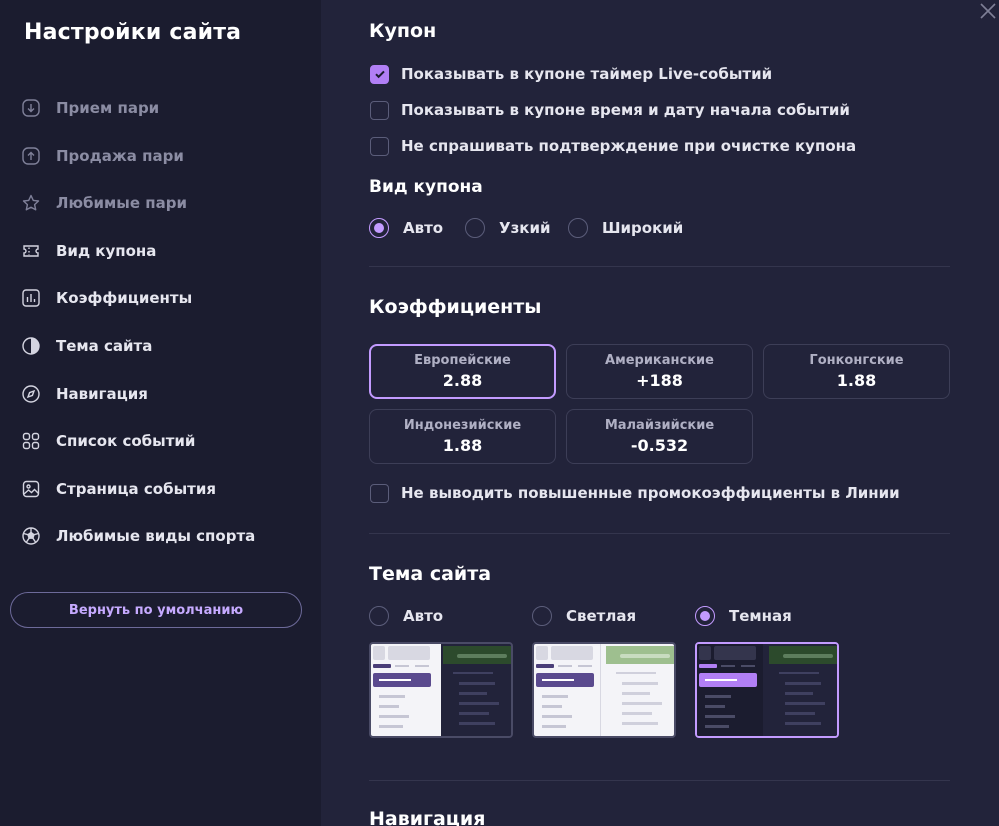 This screenshot has width=999, height=826. What do you see at coordinates (102, 394) in the screenshot?
I see `sidebar-item-label: Навигация` at bounding box center [102, 394].